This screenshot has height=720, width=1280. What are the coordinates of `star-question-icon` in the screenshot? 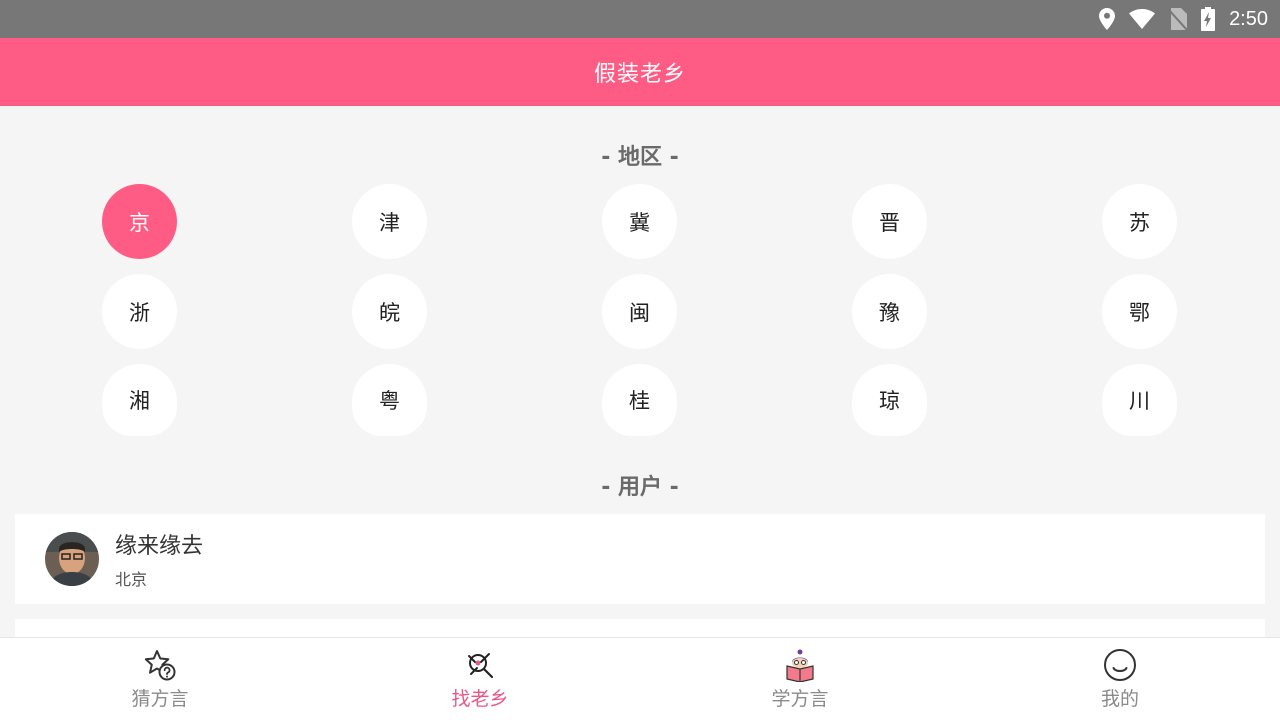 It's located at (160, 665).